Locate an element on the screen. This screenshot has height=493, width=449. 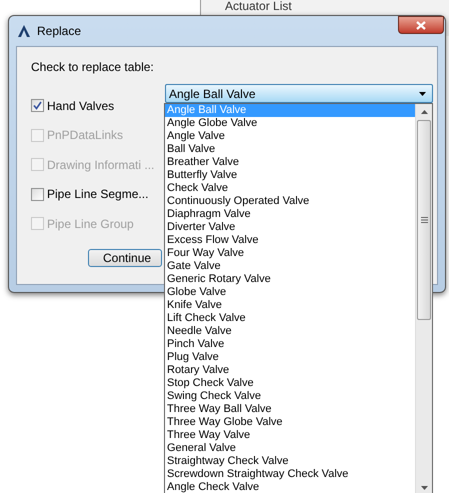
dropdown-option: Stop Check Valve is located at coordinates (290, 383).